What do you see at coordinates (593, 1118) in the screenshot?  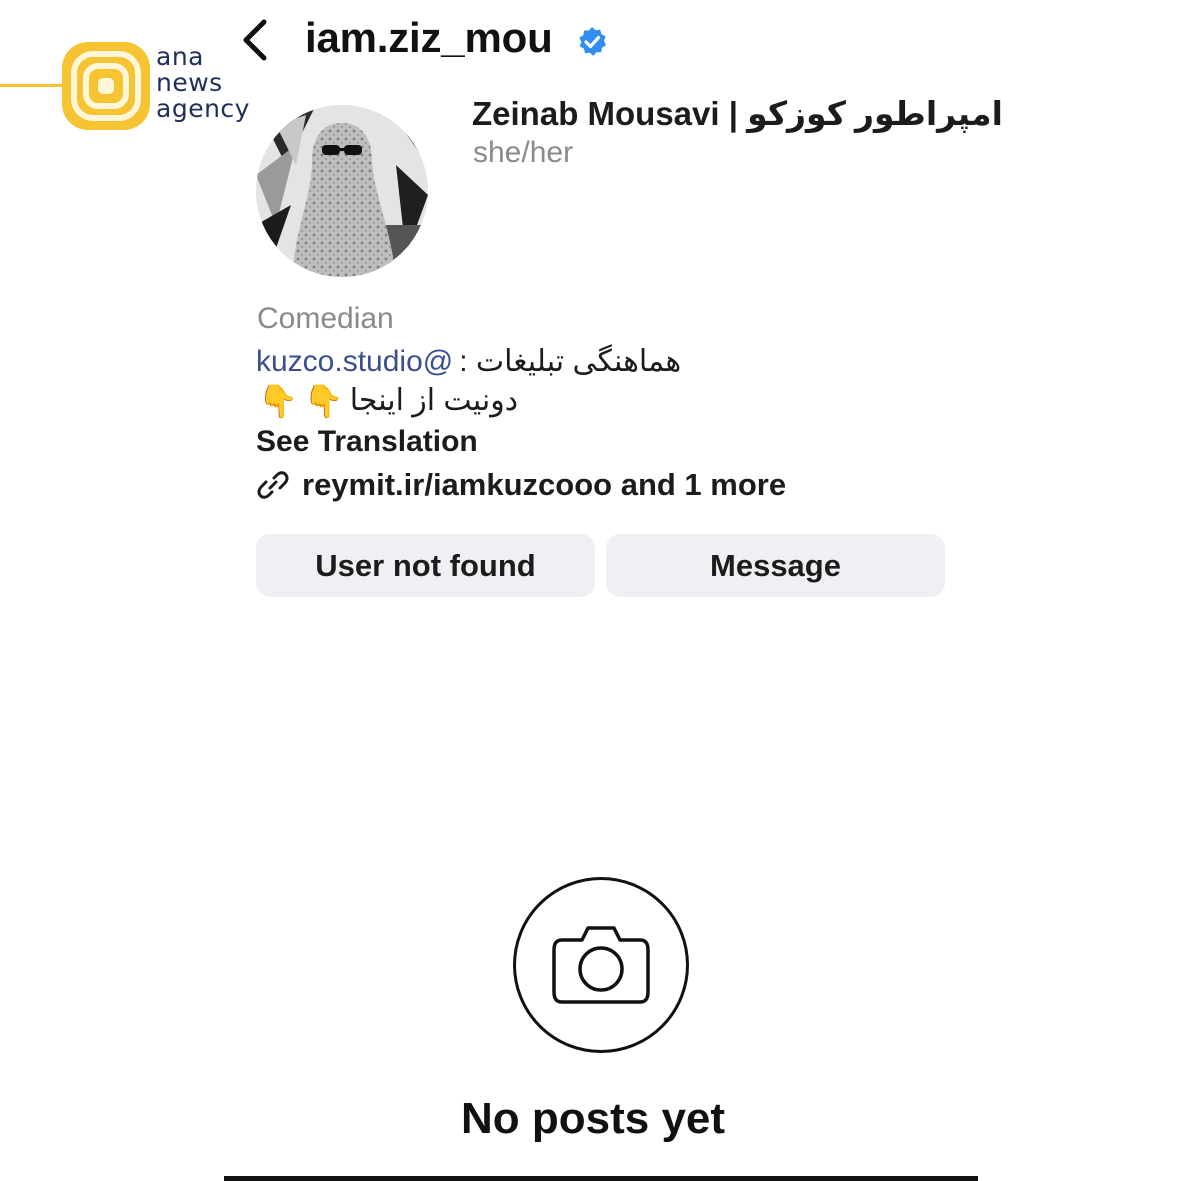 I see `no-posts-text: No posts yet` at bounding box center [593, 1118].